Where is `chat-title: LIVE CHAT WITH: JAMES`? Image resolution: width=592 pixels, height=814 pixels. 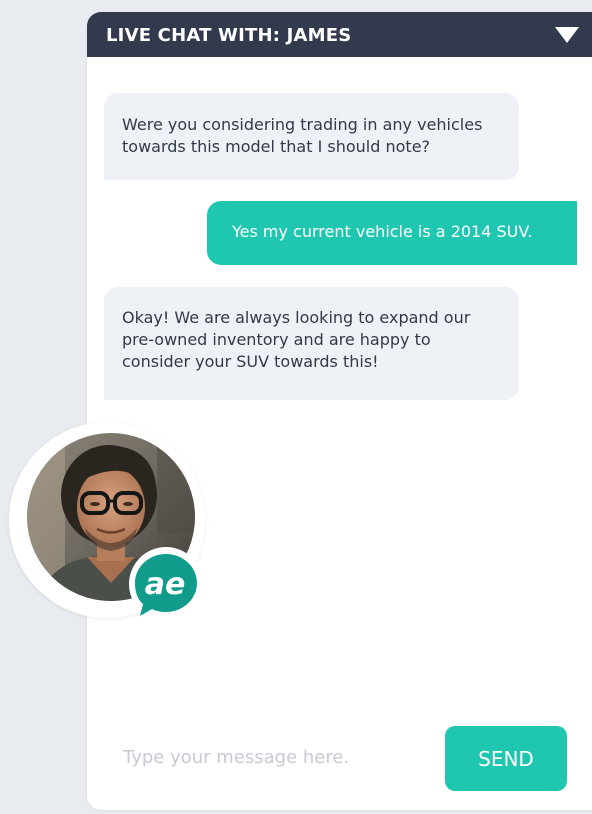 chat-title: LIVE CHAT WITH: JAMES is located at coordinates (229, 35).